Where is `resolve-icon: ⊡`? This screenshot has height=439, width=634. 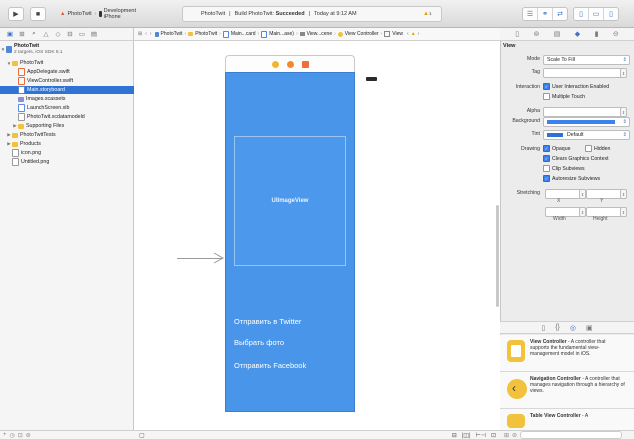 resolve-icon: ⊡ is located at coordinates (493, 435).